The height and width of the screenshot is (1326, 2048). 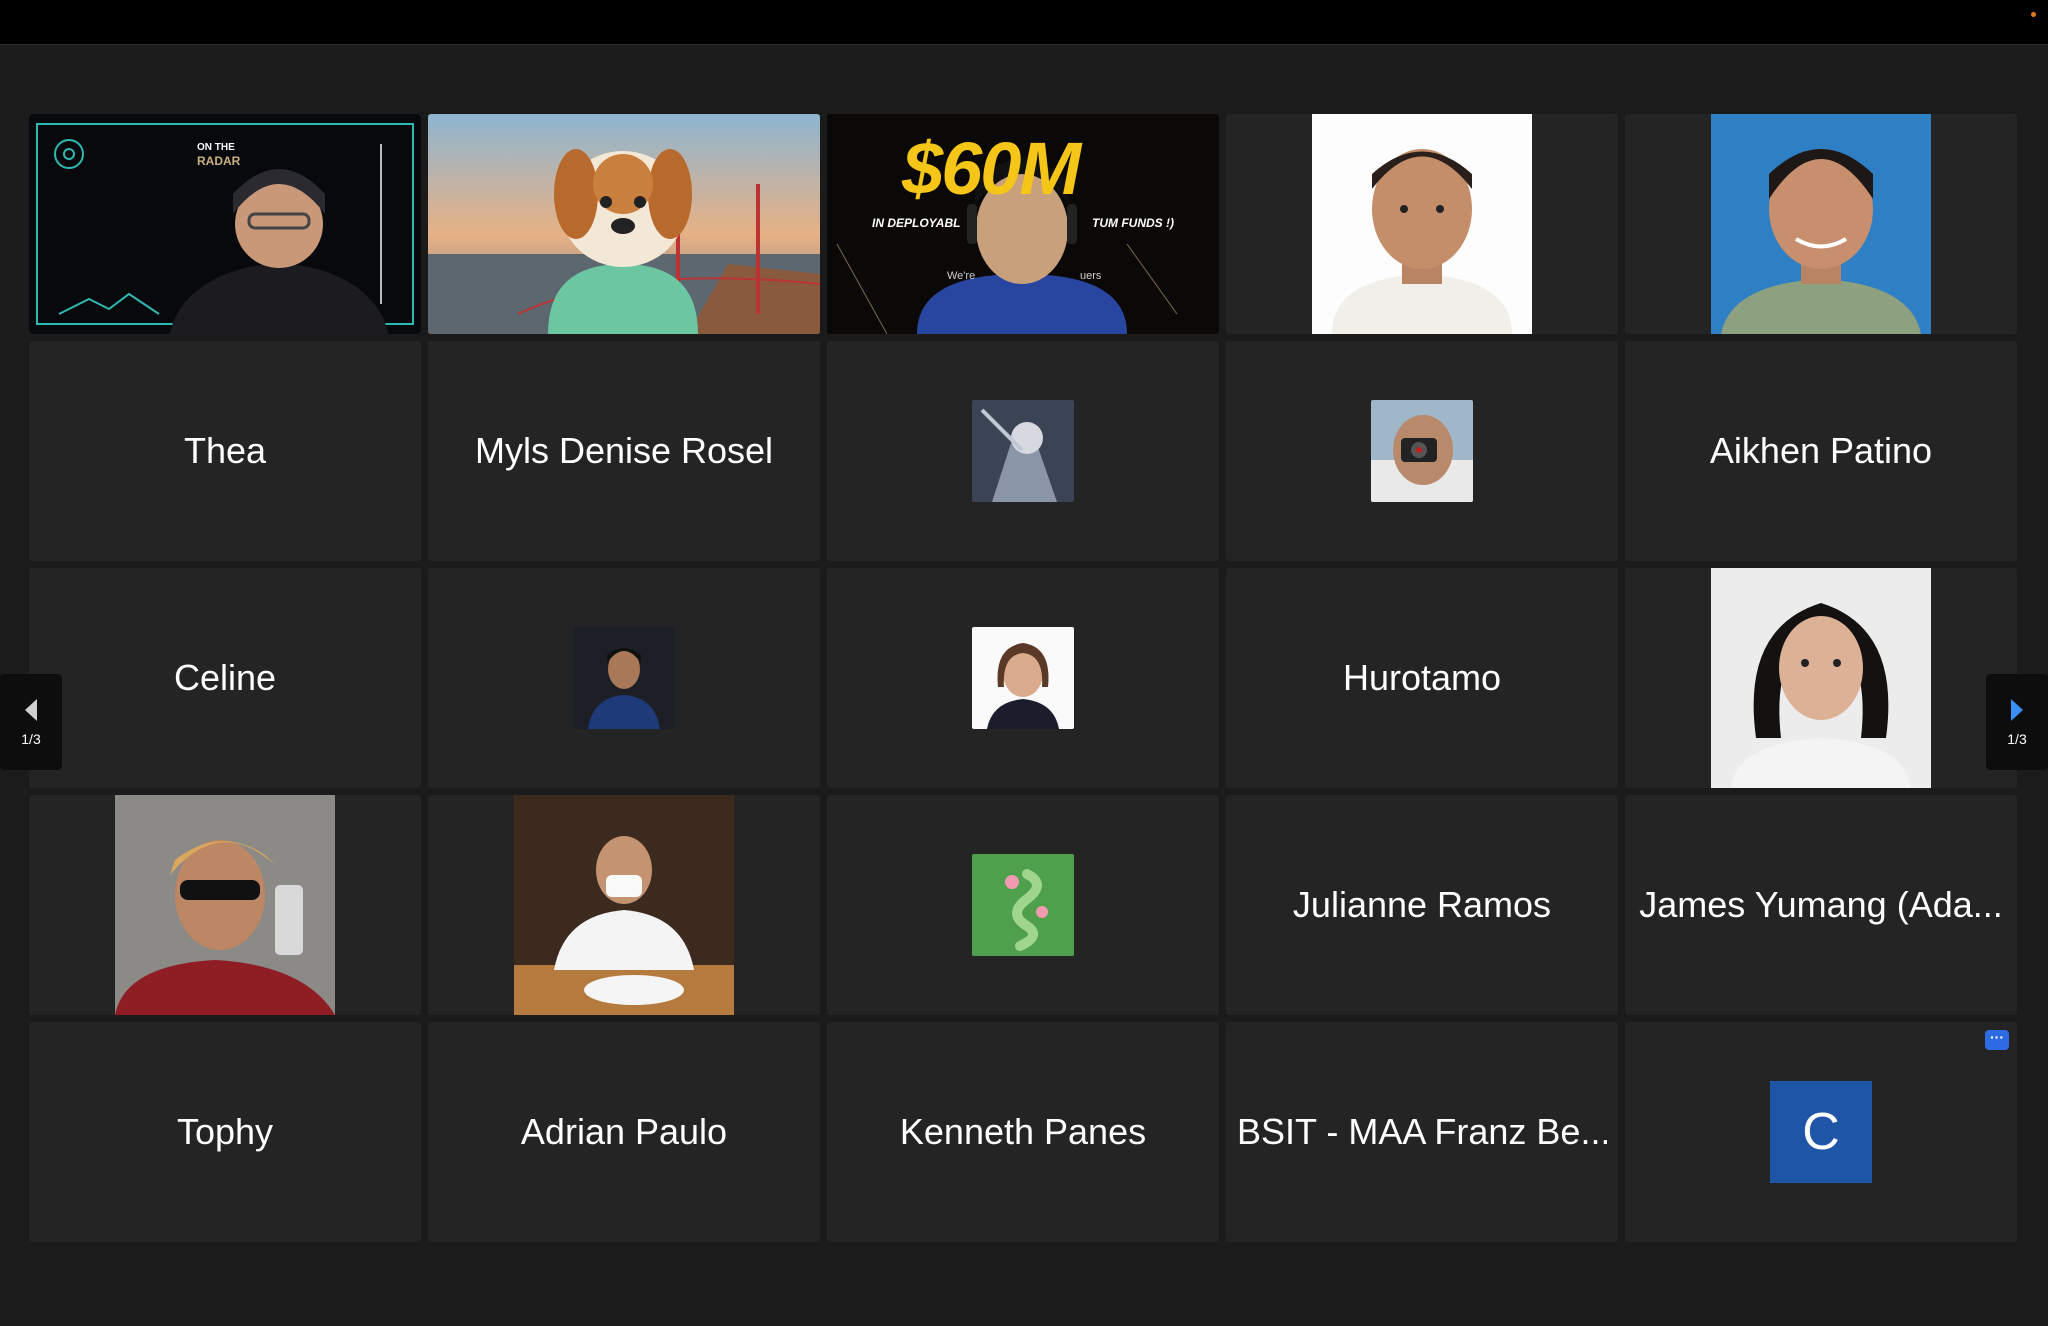 I want to click on participant-name: Adrian Paulo, so click(x=624, y=1131).